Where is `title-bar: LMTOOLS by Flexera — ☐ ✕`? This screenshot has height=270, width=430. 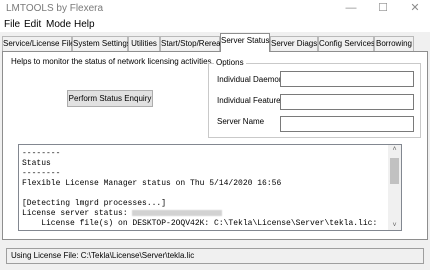
title-bar: LMTOOLS by Flexera — ☐ ✕ is located at coordinates (215, 8).